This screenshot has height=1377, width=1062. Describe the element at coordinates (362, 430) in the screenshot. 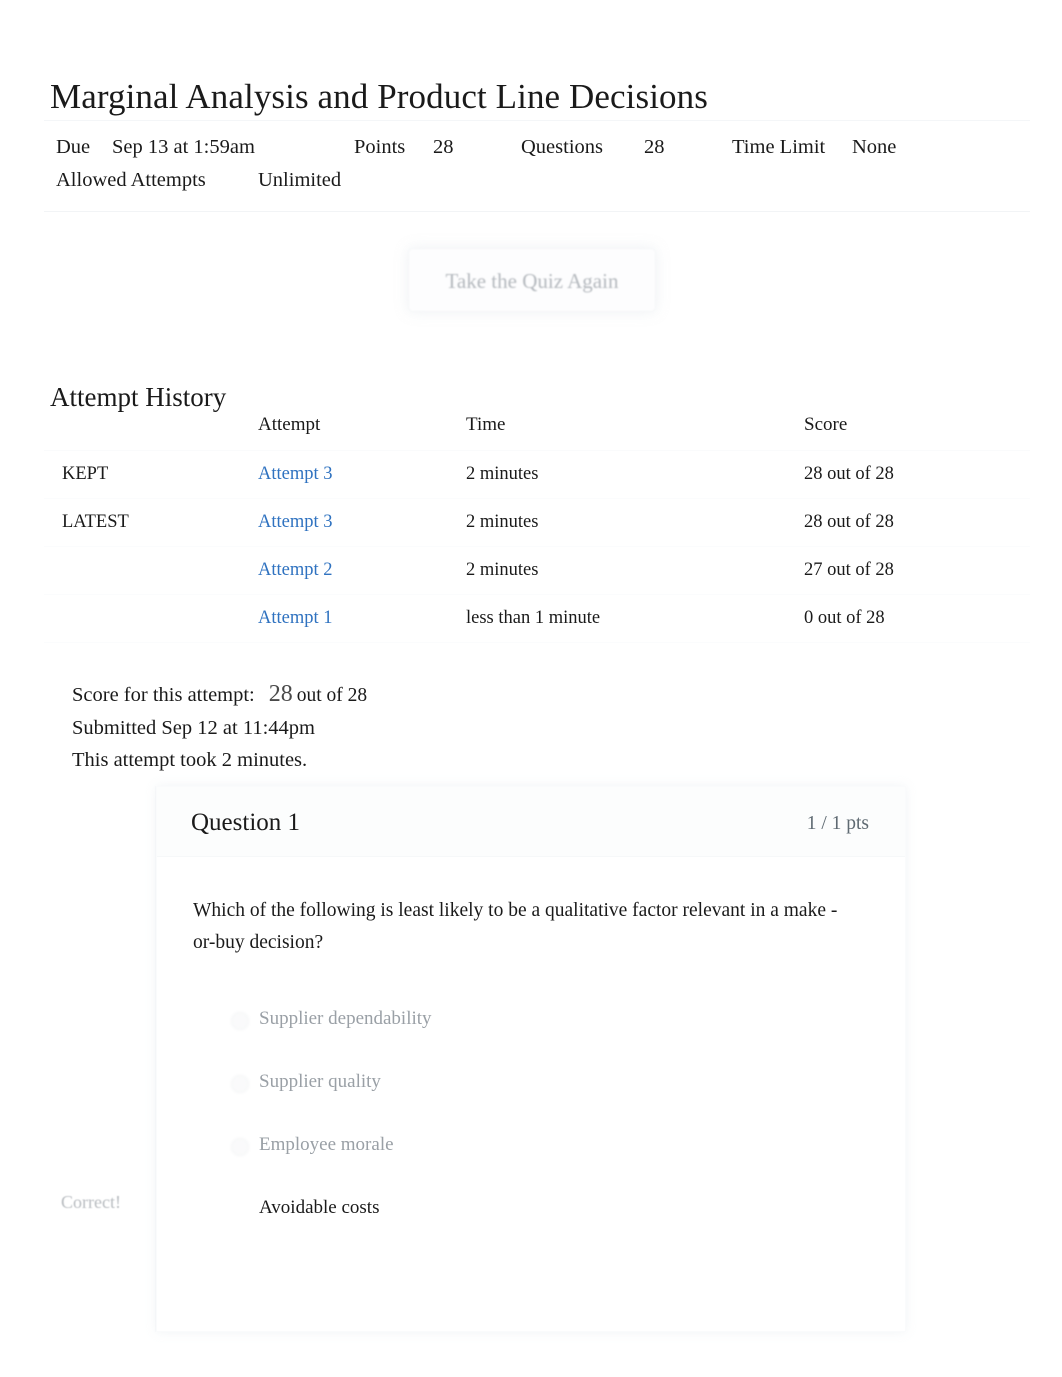

I see `column-header-attempt: Attempt` at that location.